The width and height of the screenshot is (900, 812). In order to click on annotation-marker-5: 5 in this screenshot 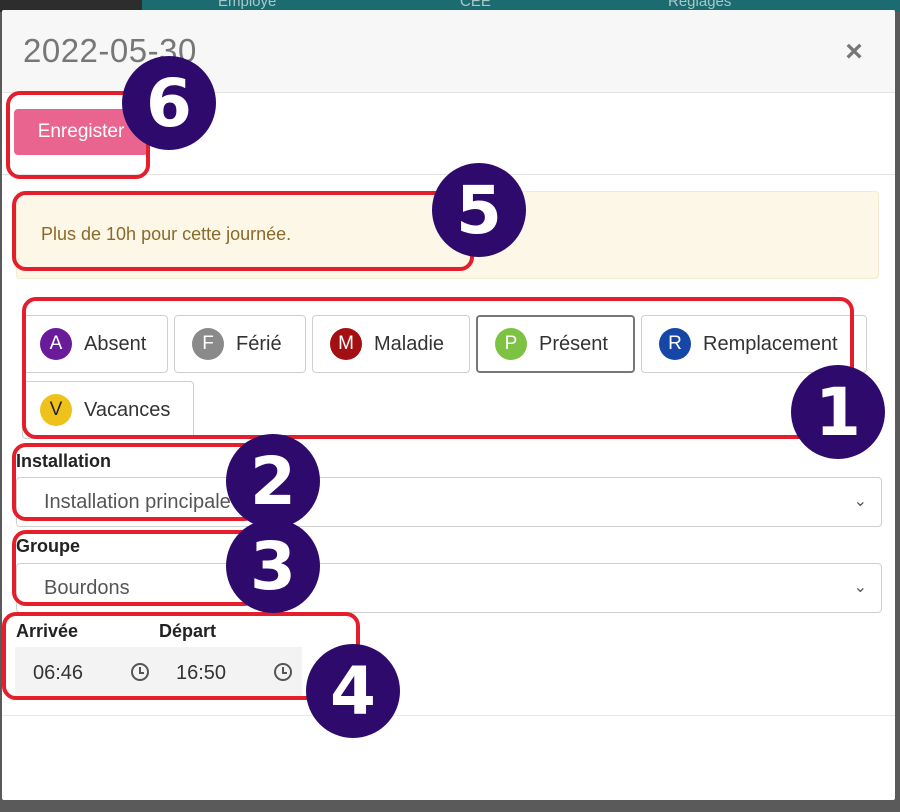, I will do `click(479, 210)`.